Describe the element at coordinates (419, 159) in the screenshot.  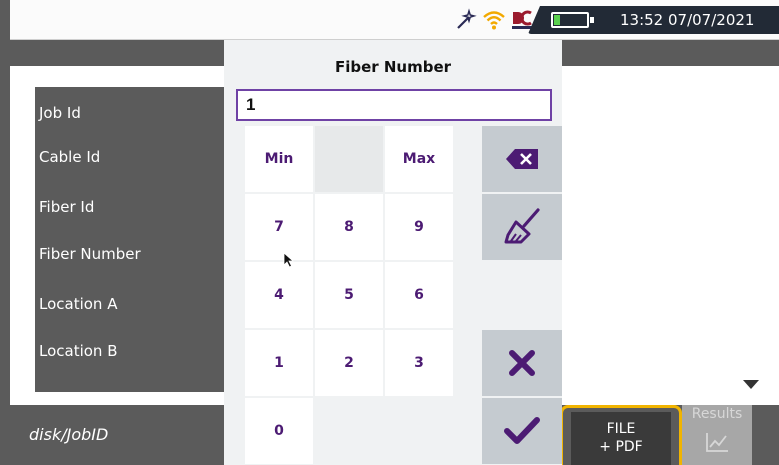
I see `max-key: Max` at that location.